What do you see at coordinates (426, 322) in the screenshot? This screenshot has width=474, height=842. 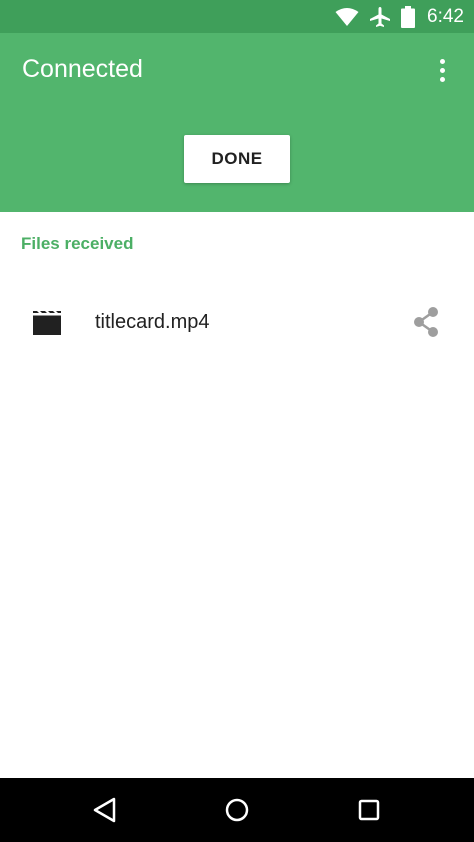 I see `share-icon` at bounding box center [426, 322].